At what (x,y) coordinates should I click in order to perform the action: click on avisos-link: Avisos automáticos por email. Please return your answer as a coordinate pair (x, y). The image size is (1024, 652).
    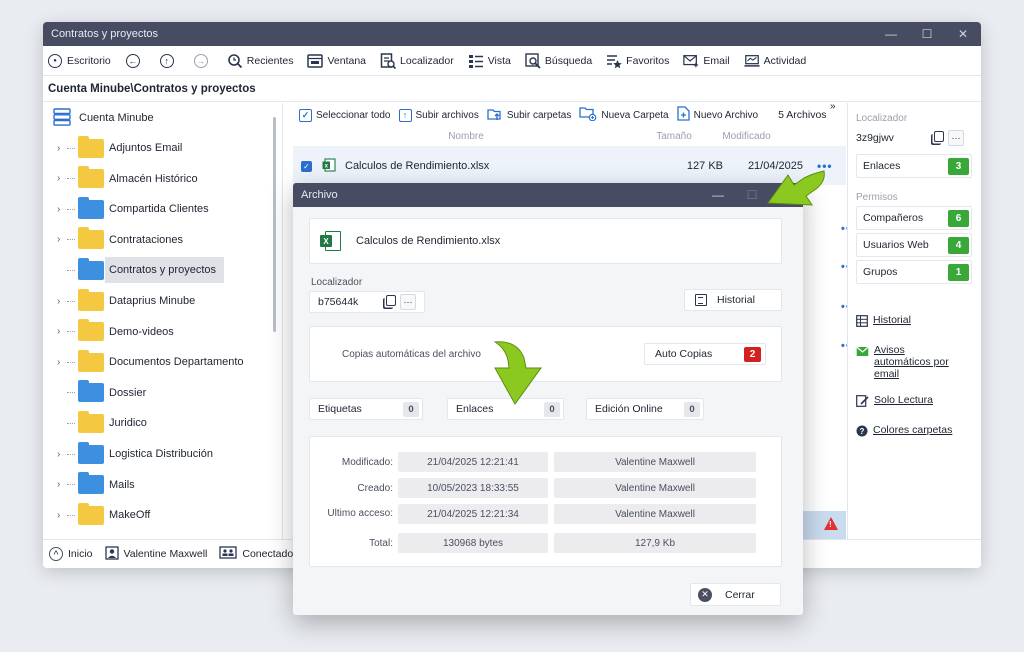
    Looking at the image, I should click on (918, 362).